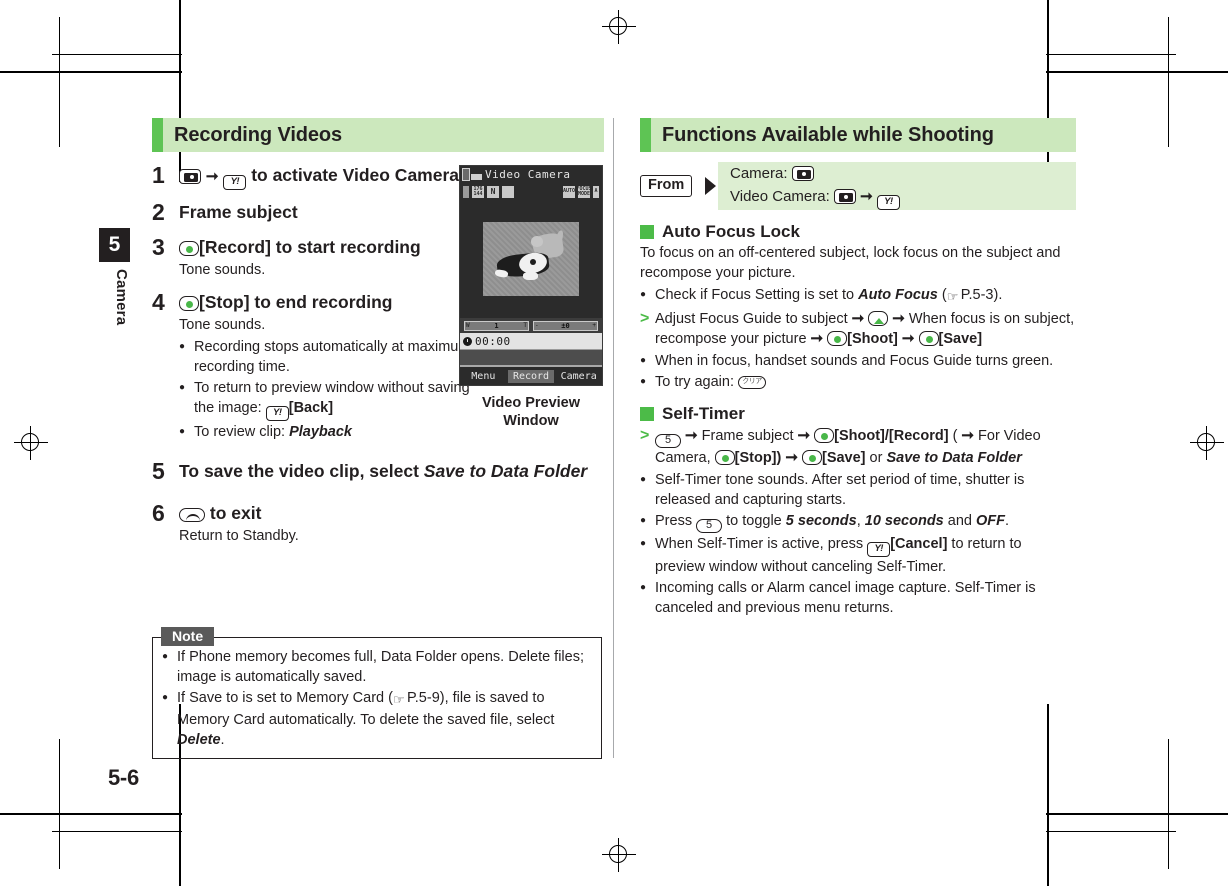 This screenshot has width=1228, height=886. Describe the element at coordinates (858, 232) in the screenshot. I see `subsection-auto-focus-lock: Auto Focus Lock` at that location.